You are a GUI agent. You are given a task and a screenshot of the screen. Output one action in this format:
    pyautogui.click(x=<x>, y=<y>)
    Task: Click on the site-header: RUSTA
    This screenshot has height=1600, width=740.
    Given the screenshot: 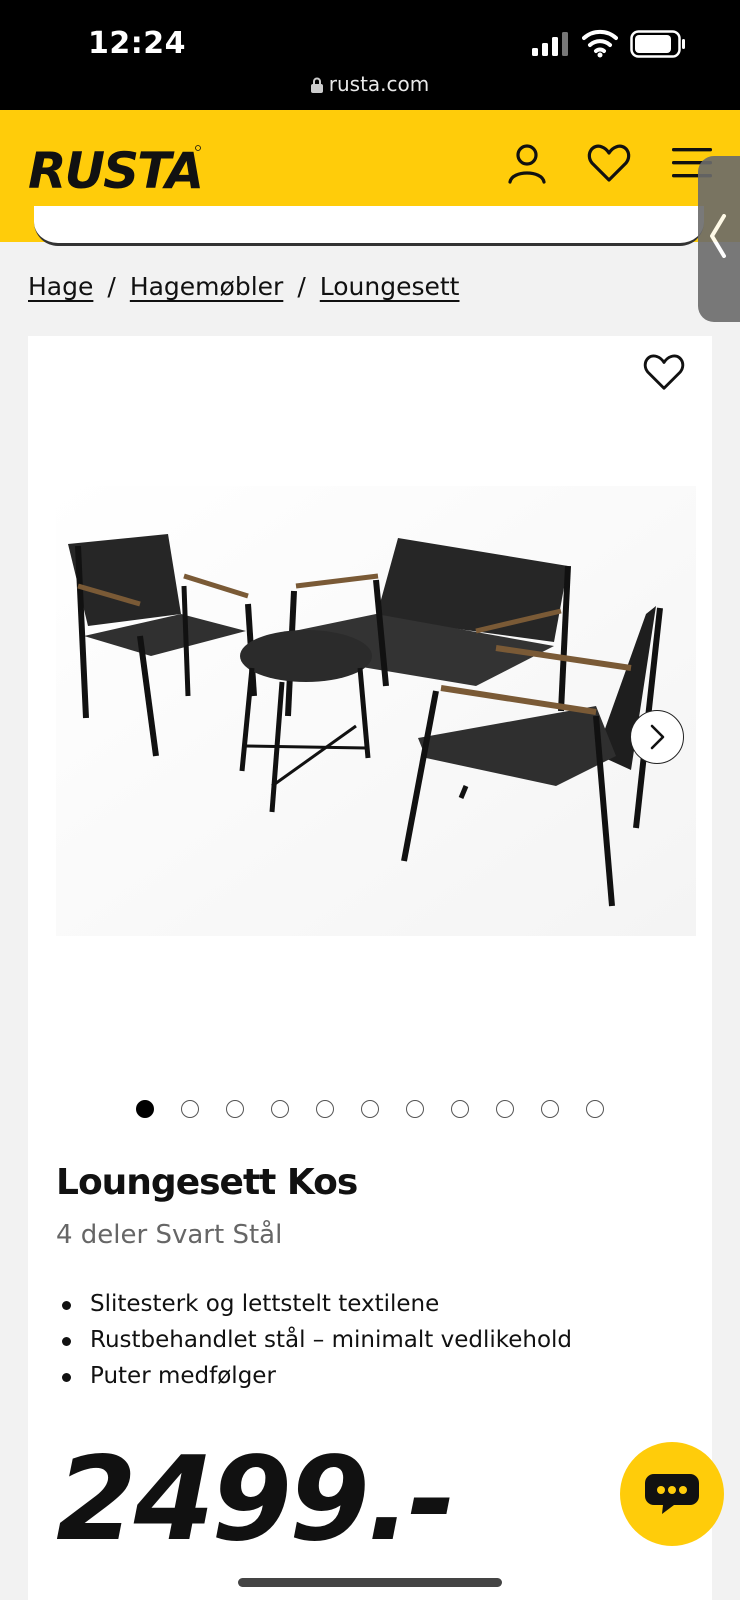 What is the action you would take?
    pyautogui.click(x=370, y=178)
    